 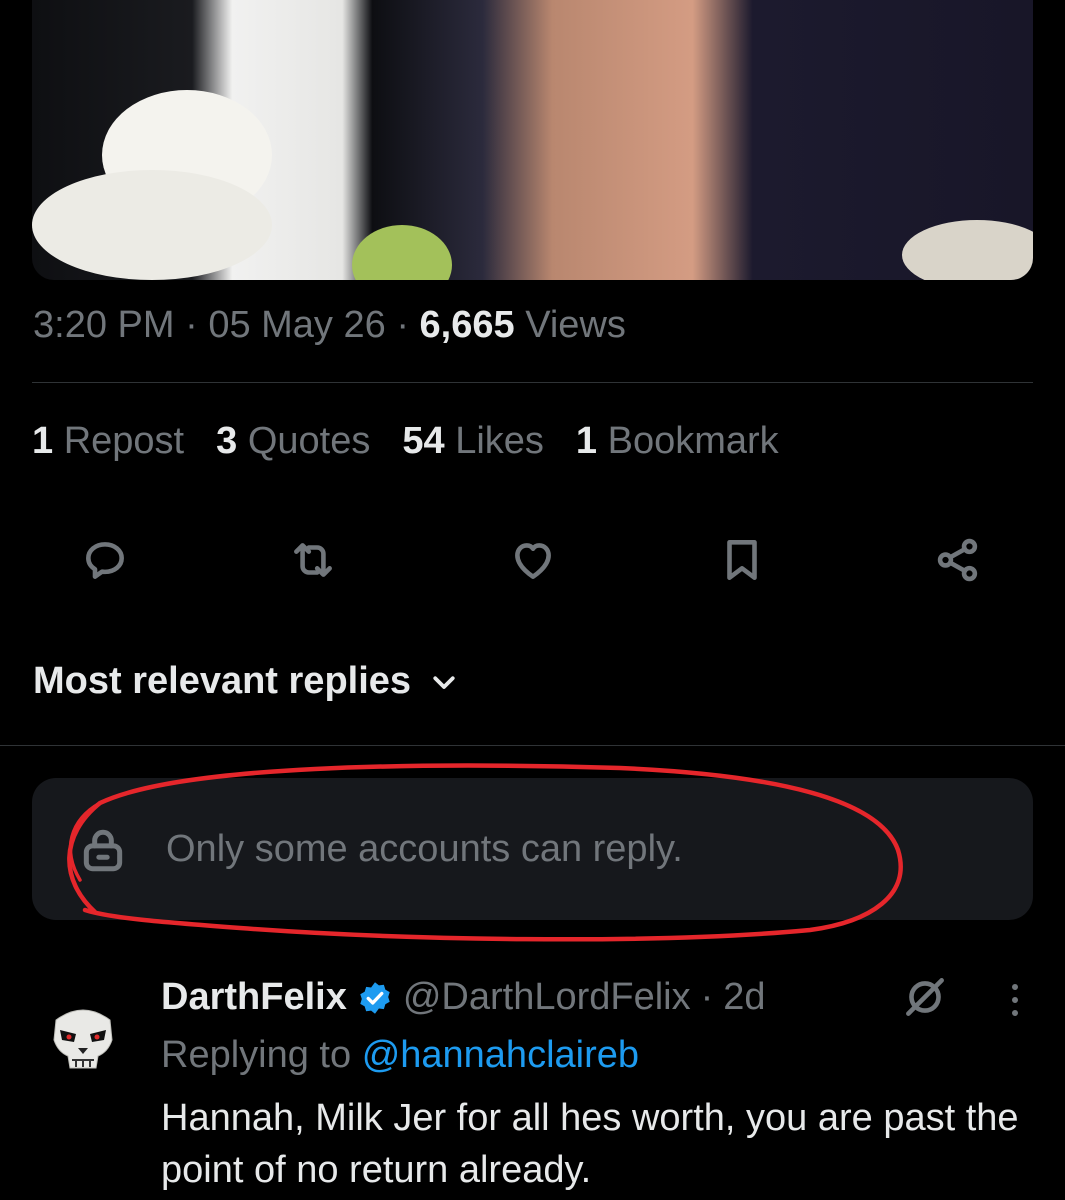 I want to click on repost-icon, so click(x=313, y=560).